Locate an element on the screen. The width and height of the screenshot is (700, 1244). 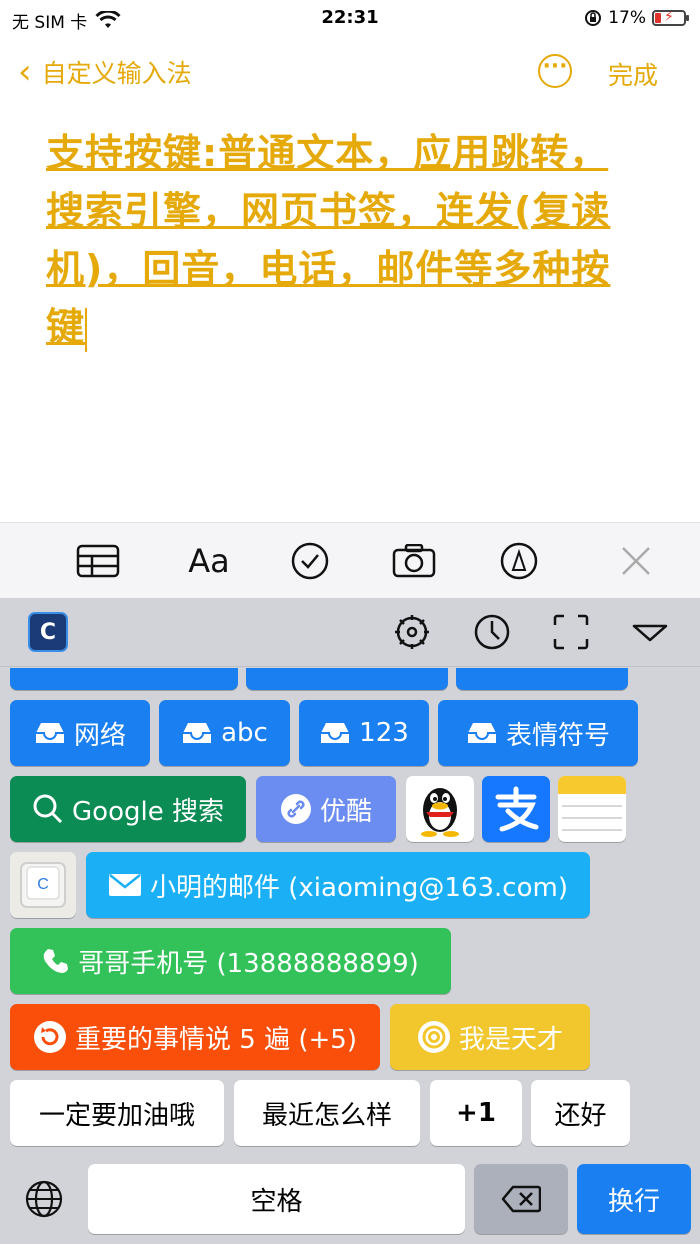
keyboard-toolbar: C is located at coordinates (350, 632).